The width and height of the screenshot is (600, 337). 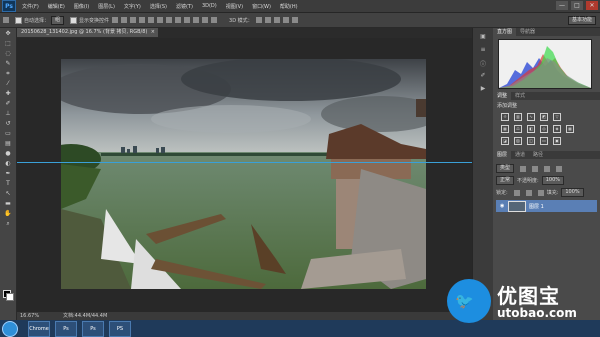 What do you see at coordinates (483, 50) in the screenshot?
I see `properties-panel-icon: ≡` at bounding box center [483, 50].